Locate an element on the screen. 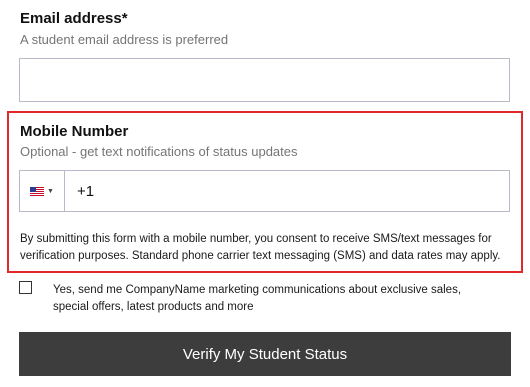 This screenshot has width=530, height=387. email-hint: A student email address is preferred is located at coordinates (124, 39).